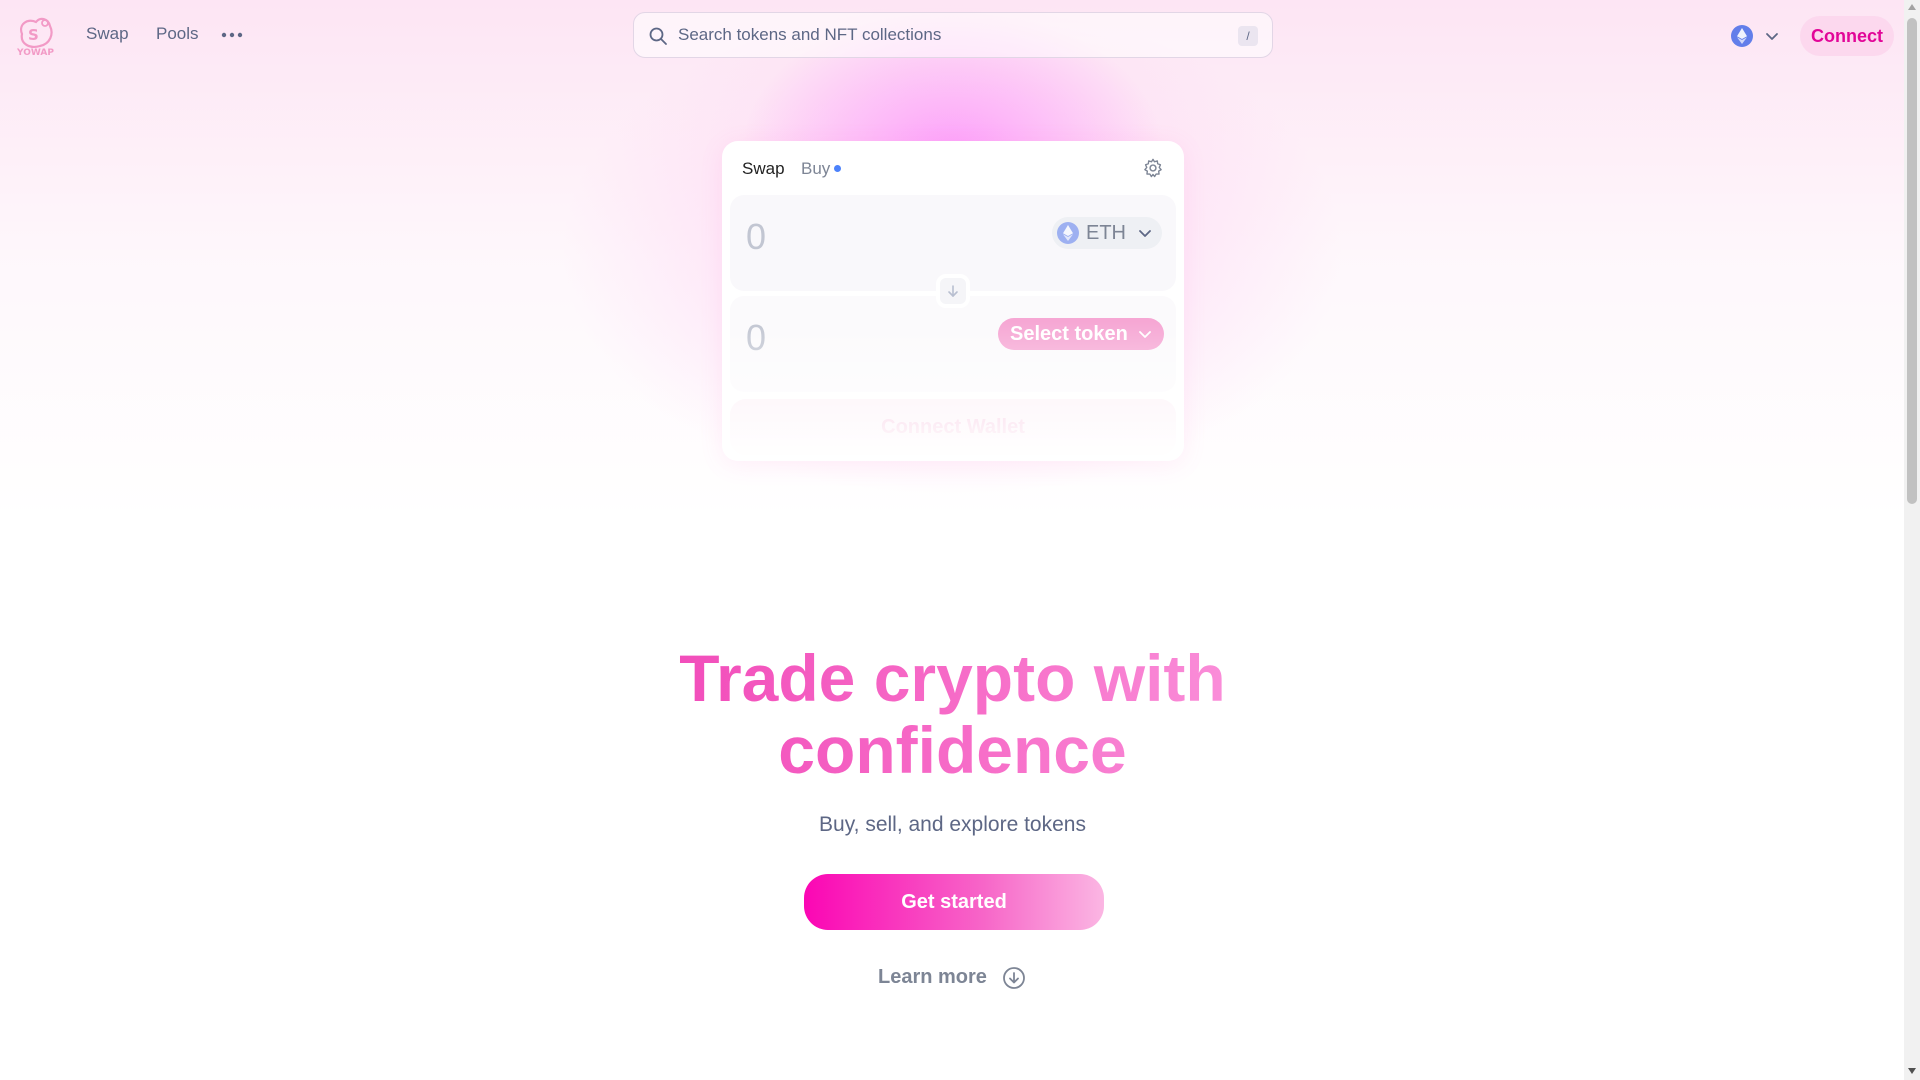 Image resolution: width=1920 pixels, height=1080 pixels. I want to click on app-logo: S YOWAP, so click(34, 35).